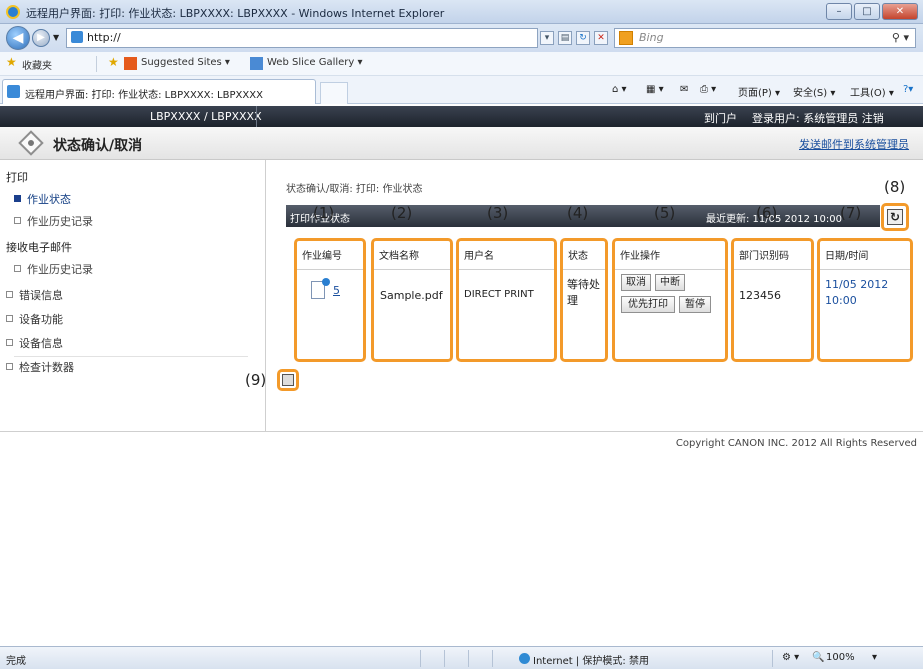 The height and width of the screenshot is (669, 923). Describe the element at coordinates (479, 256) in the screenshot. I see `column-header: 用户名` at that location.